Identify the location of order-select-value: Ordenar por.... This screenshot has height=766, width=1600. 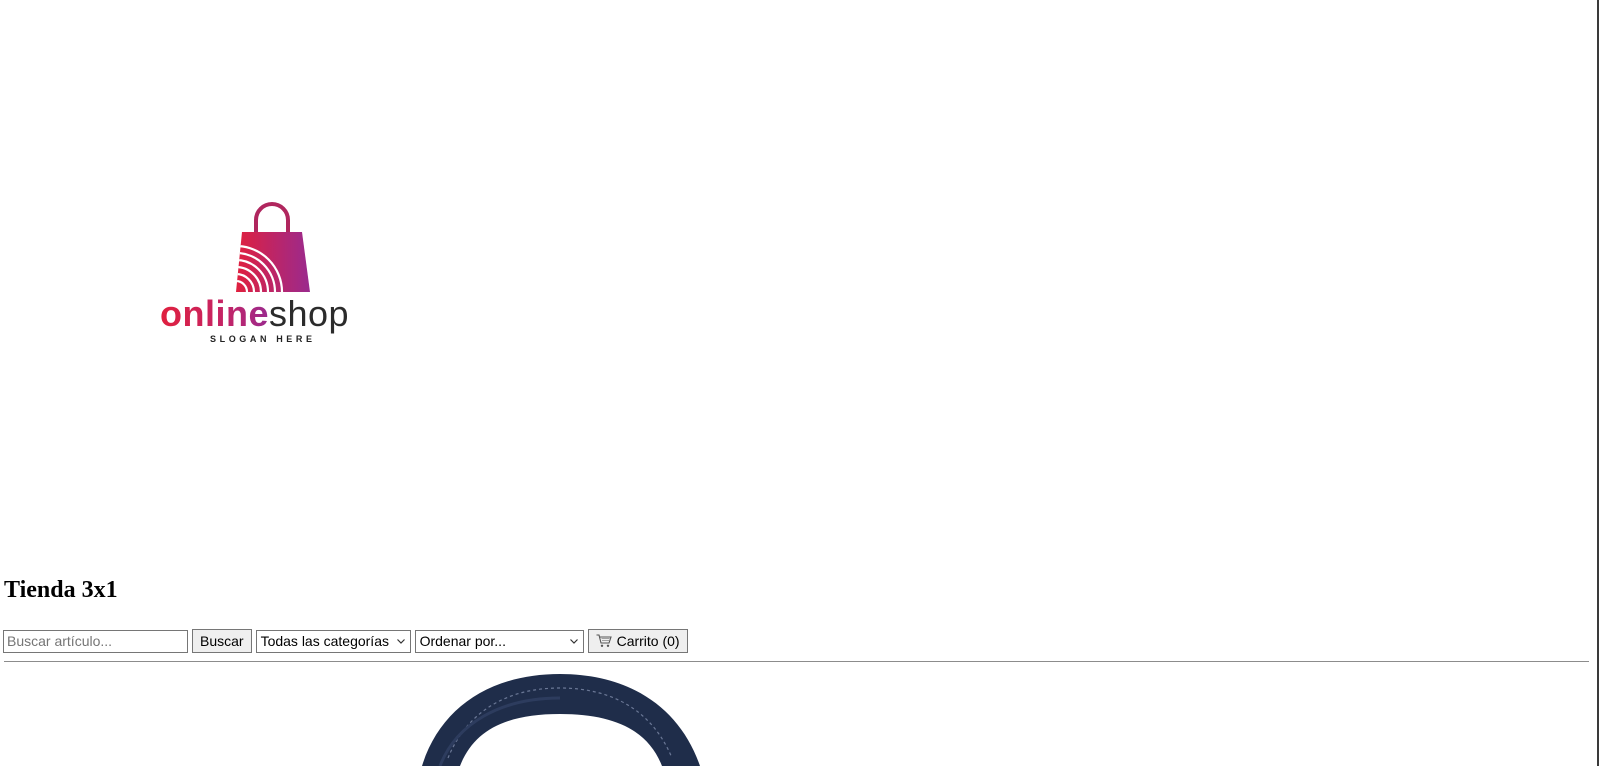
(462, 641).